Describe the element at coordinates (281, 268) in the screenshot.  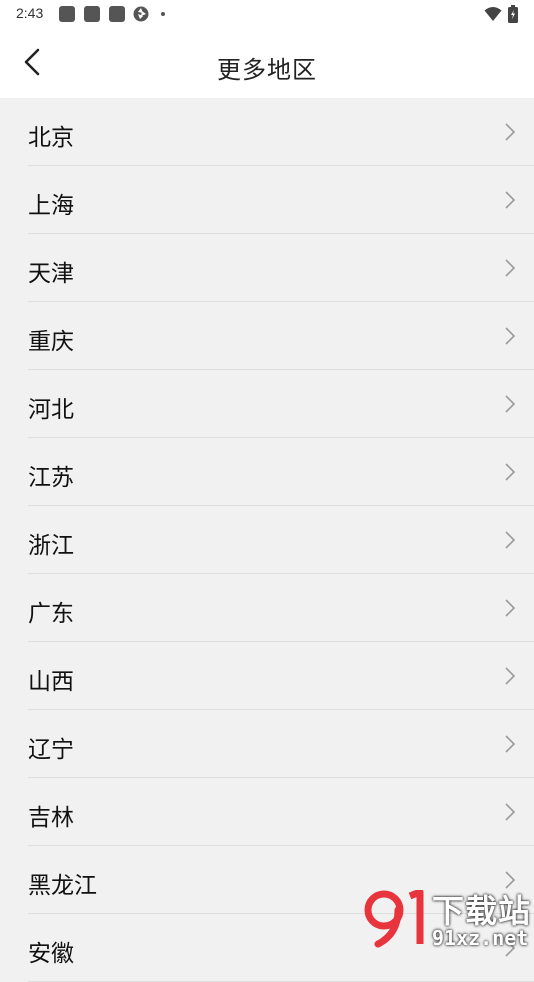
I see `region-item-tianjin: 天津` at that location.